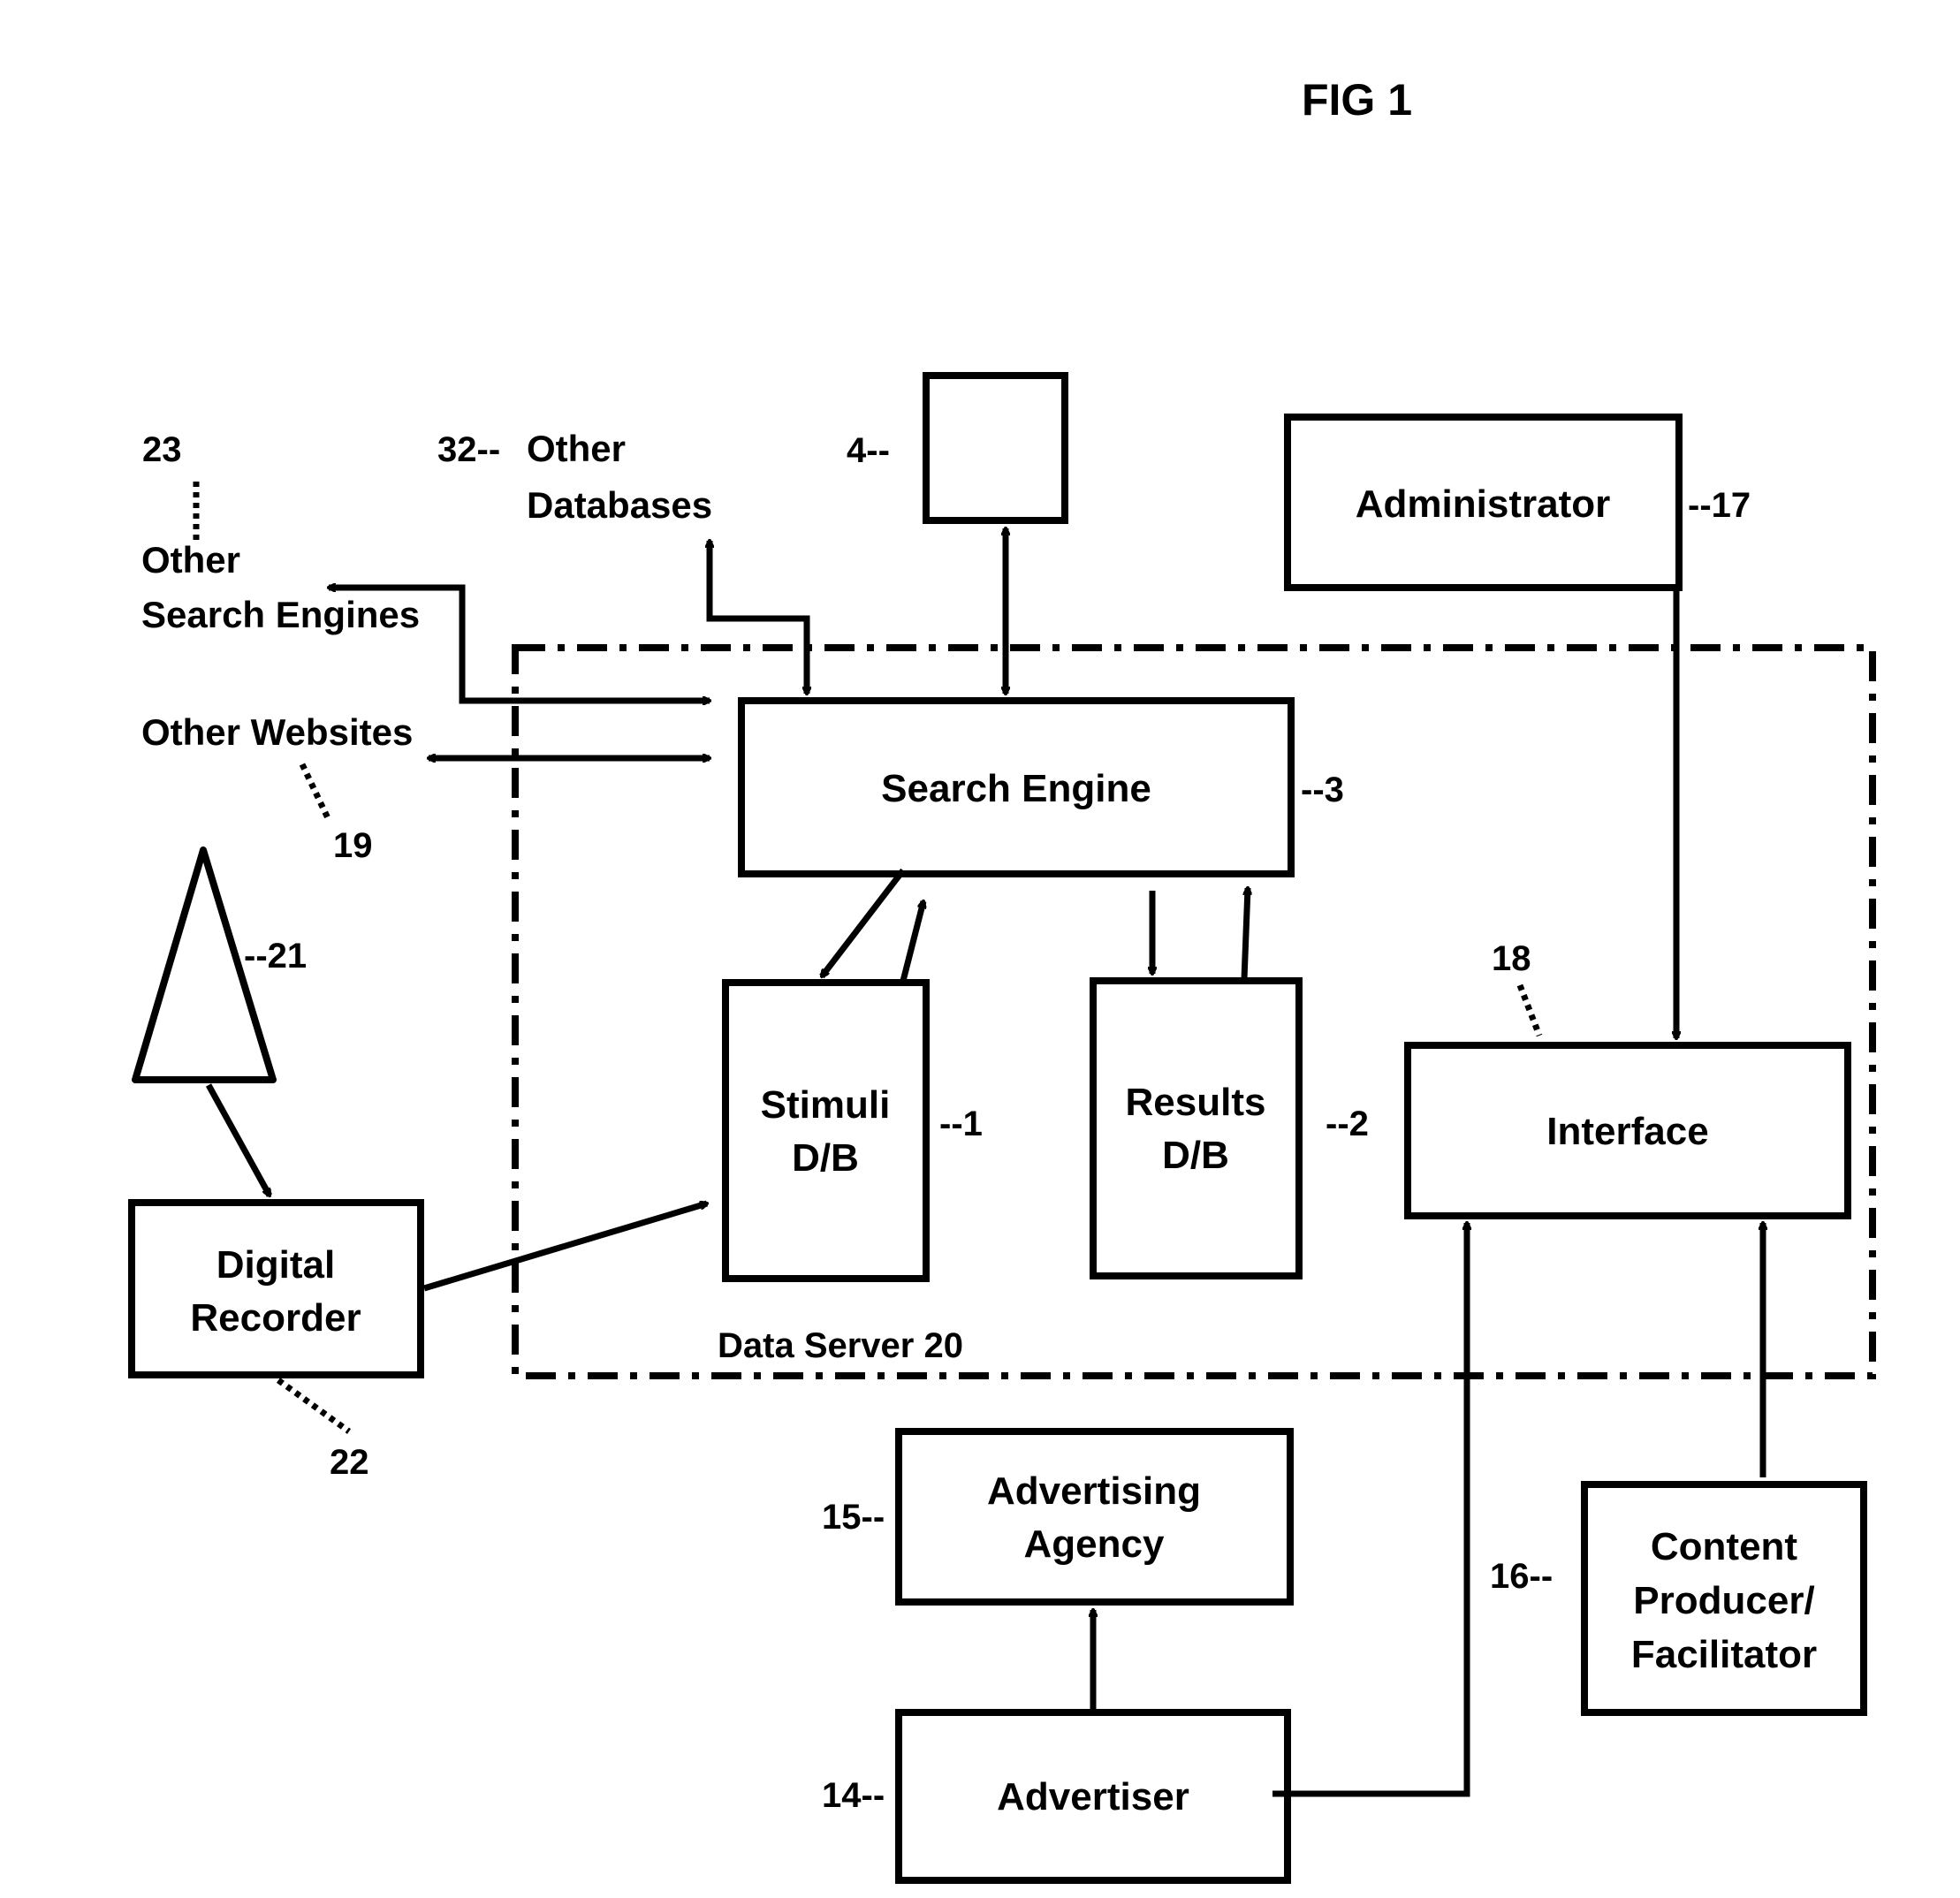  Describe the element at coordinates (275, 956) in the screenshot. I see `ref-21: --21` at that location.